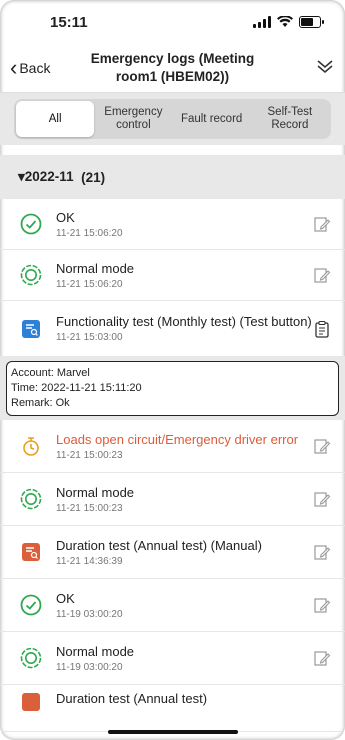 Image resolution: width=345 pixels, height=740 pixels. Describe the element at coordinates (89, 337) in the screenshot. I see `log-time: 11-21 15:03:00` at that location.